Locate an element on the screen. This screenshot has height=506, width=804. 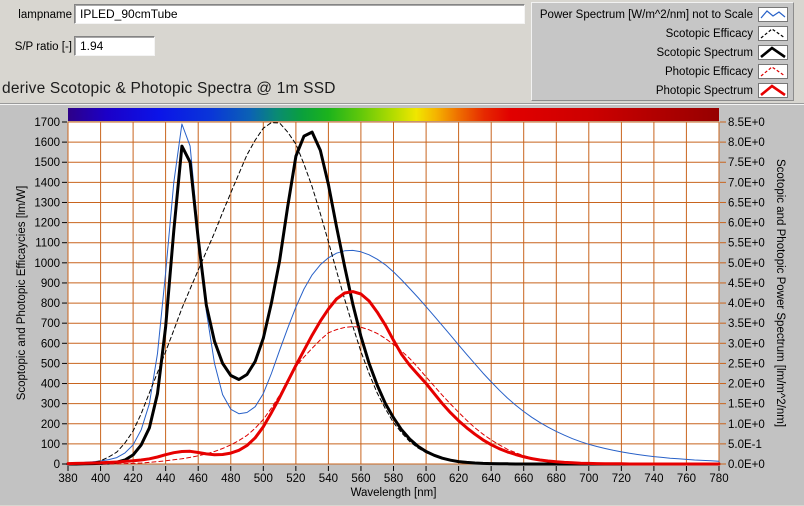
svg-text: 440 is located at coordinates (165, 479).